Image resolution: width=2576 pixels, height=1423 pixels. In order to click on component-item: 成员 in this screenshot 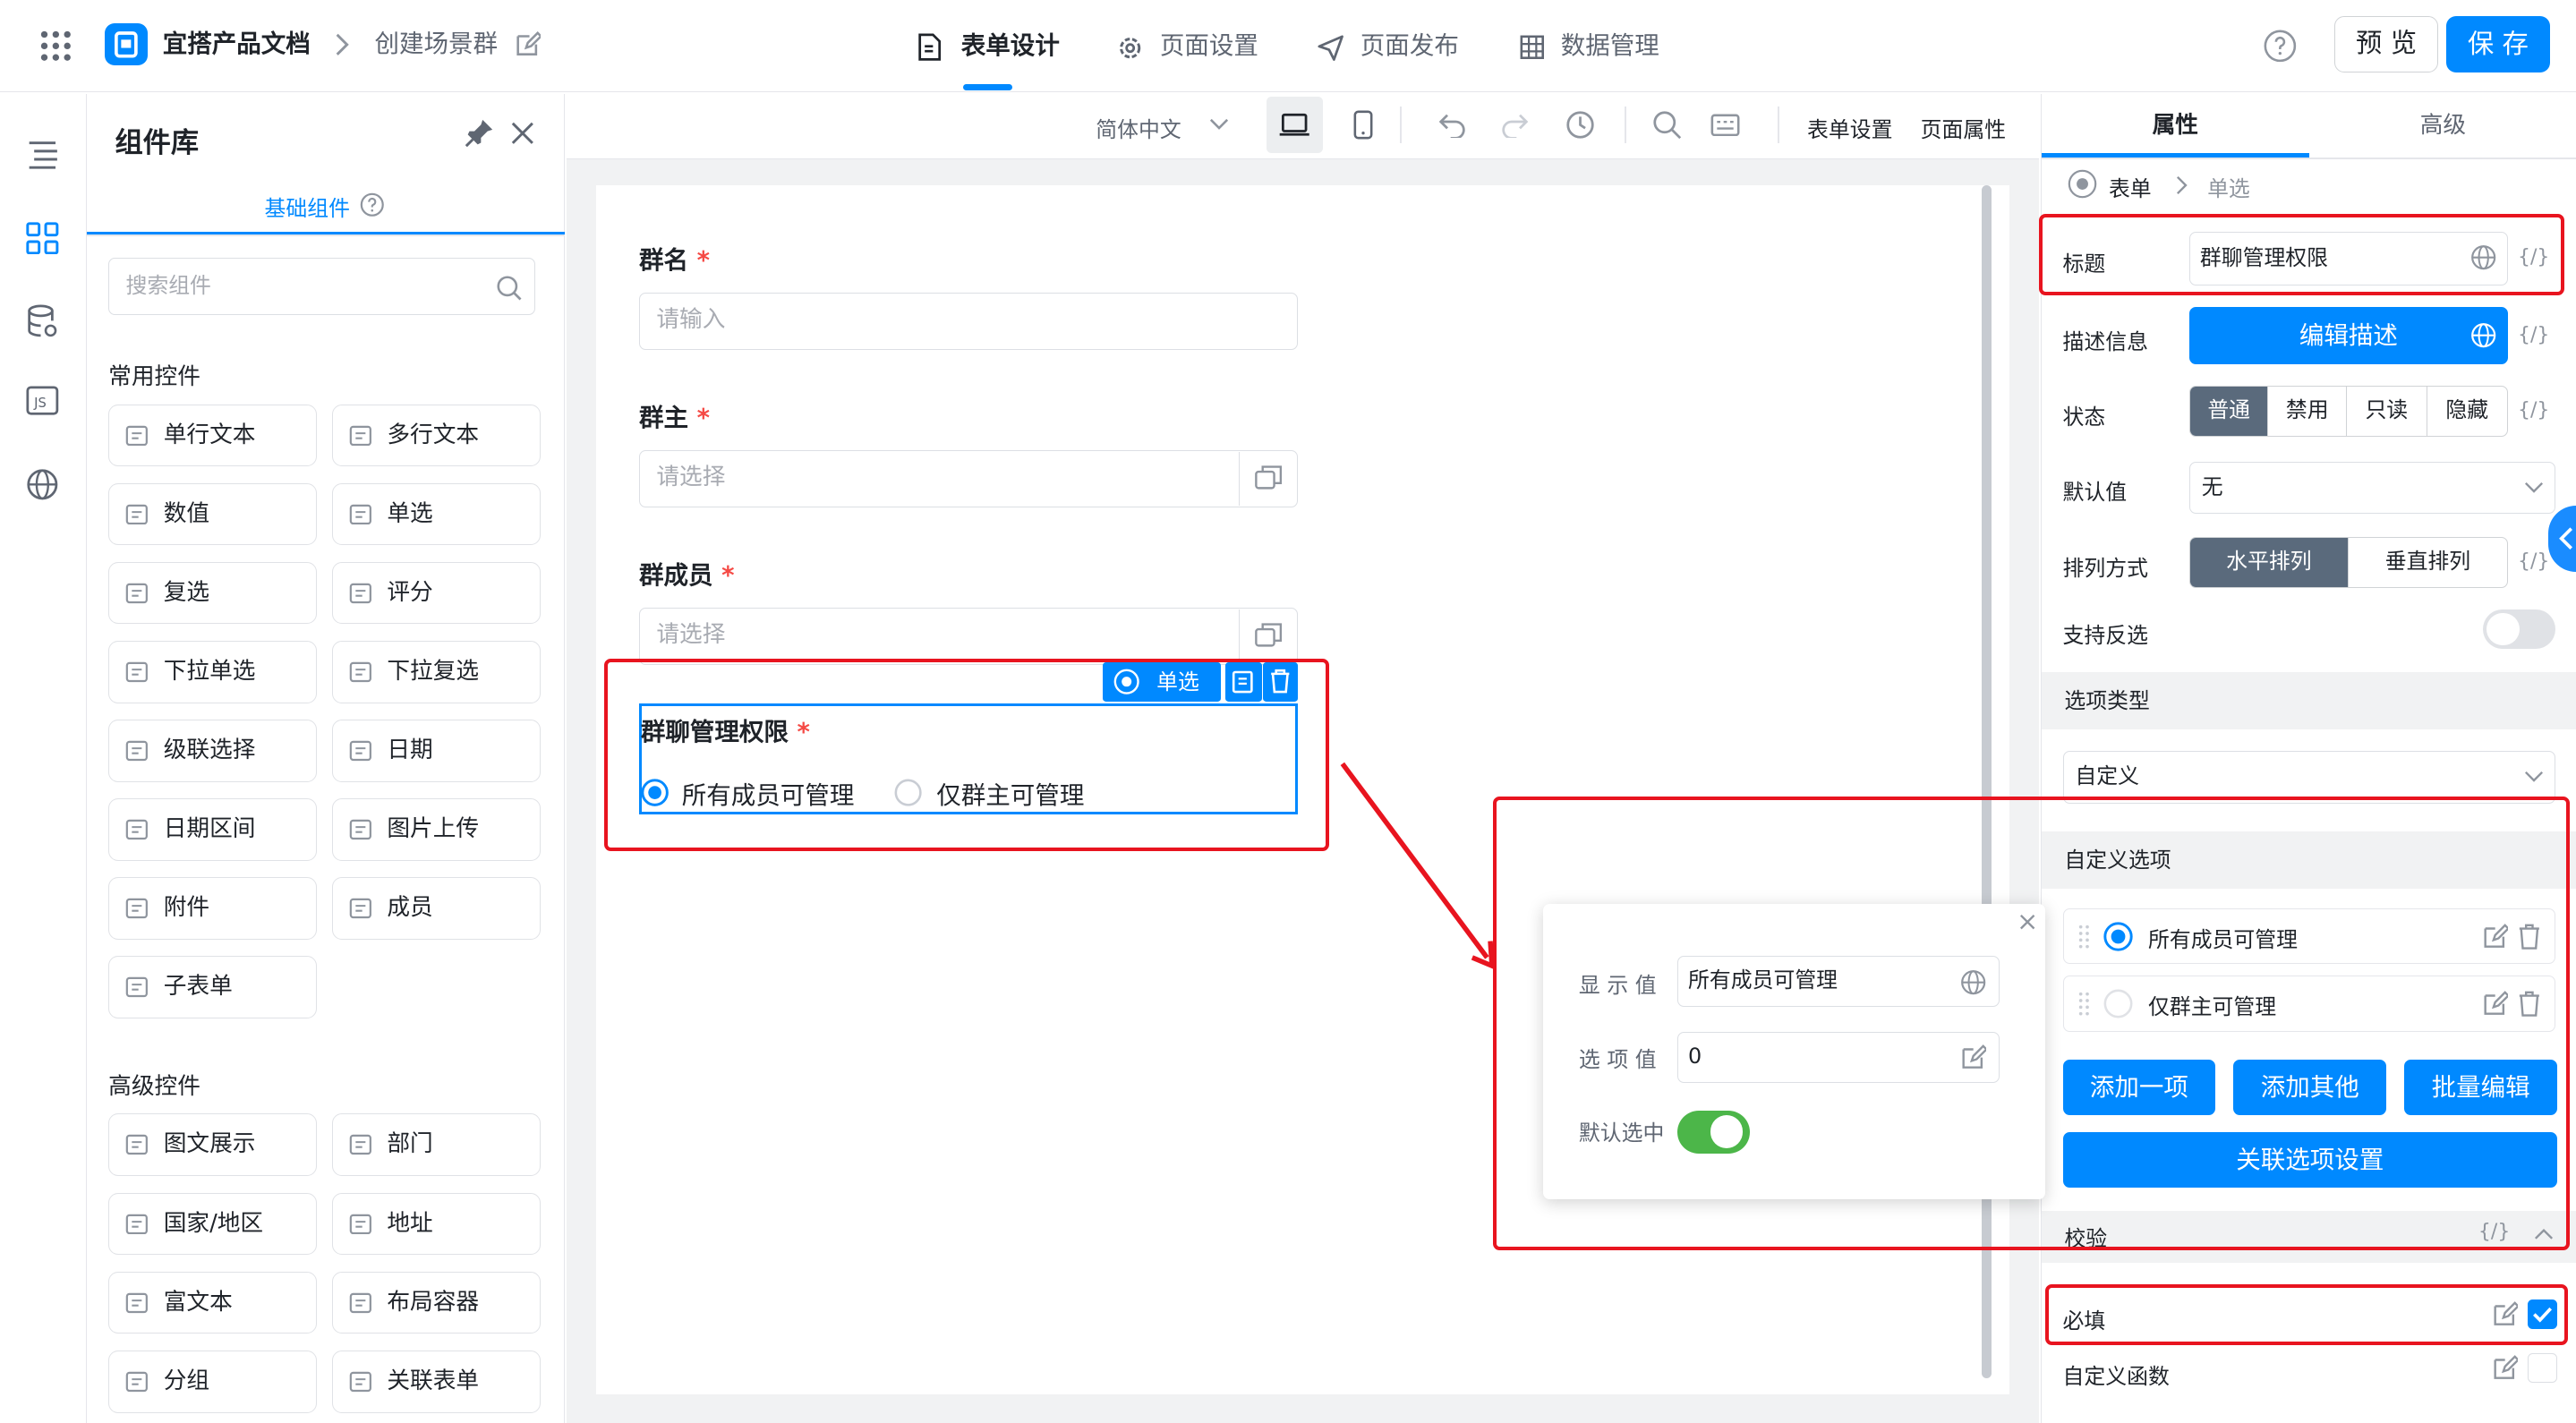, I will do `click(436, 908)`.